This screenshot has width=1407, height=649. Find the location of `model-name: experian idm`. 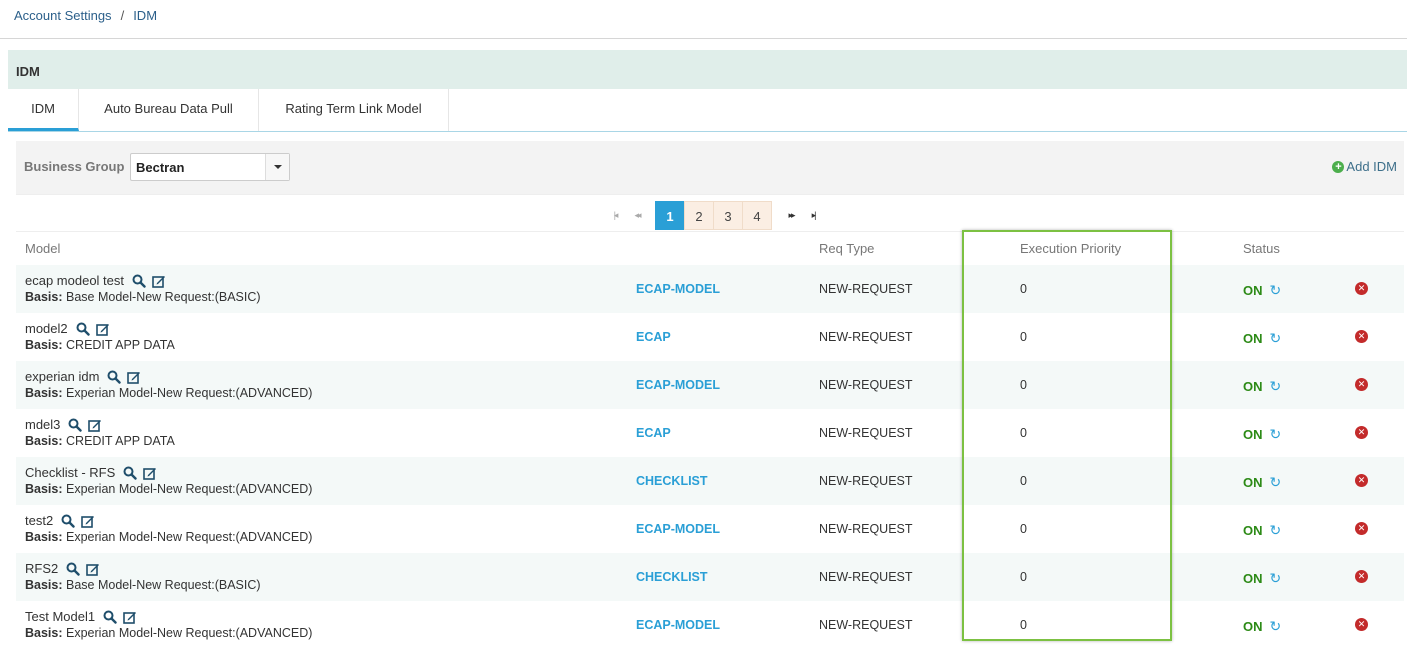

model-name: experian idm is located at coordinates (83, 376).